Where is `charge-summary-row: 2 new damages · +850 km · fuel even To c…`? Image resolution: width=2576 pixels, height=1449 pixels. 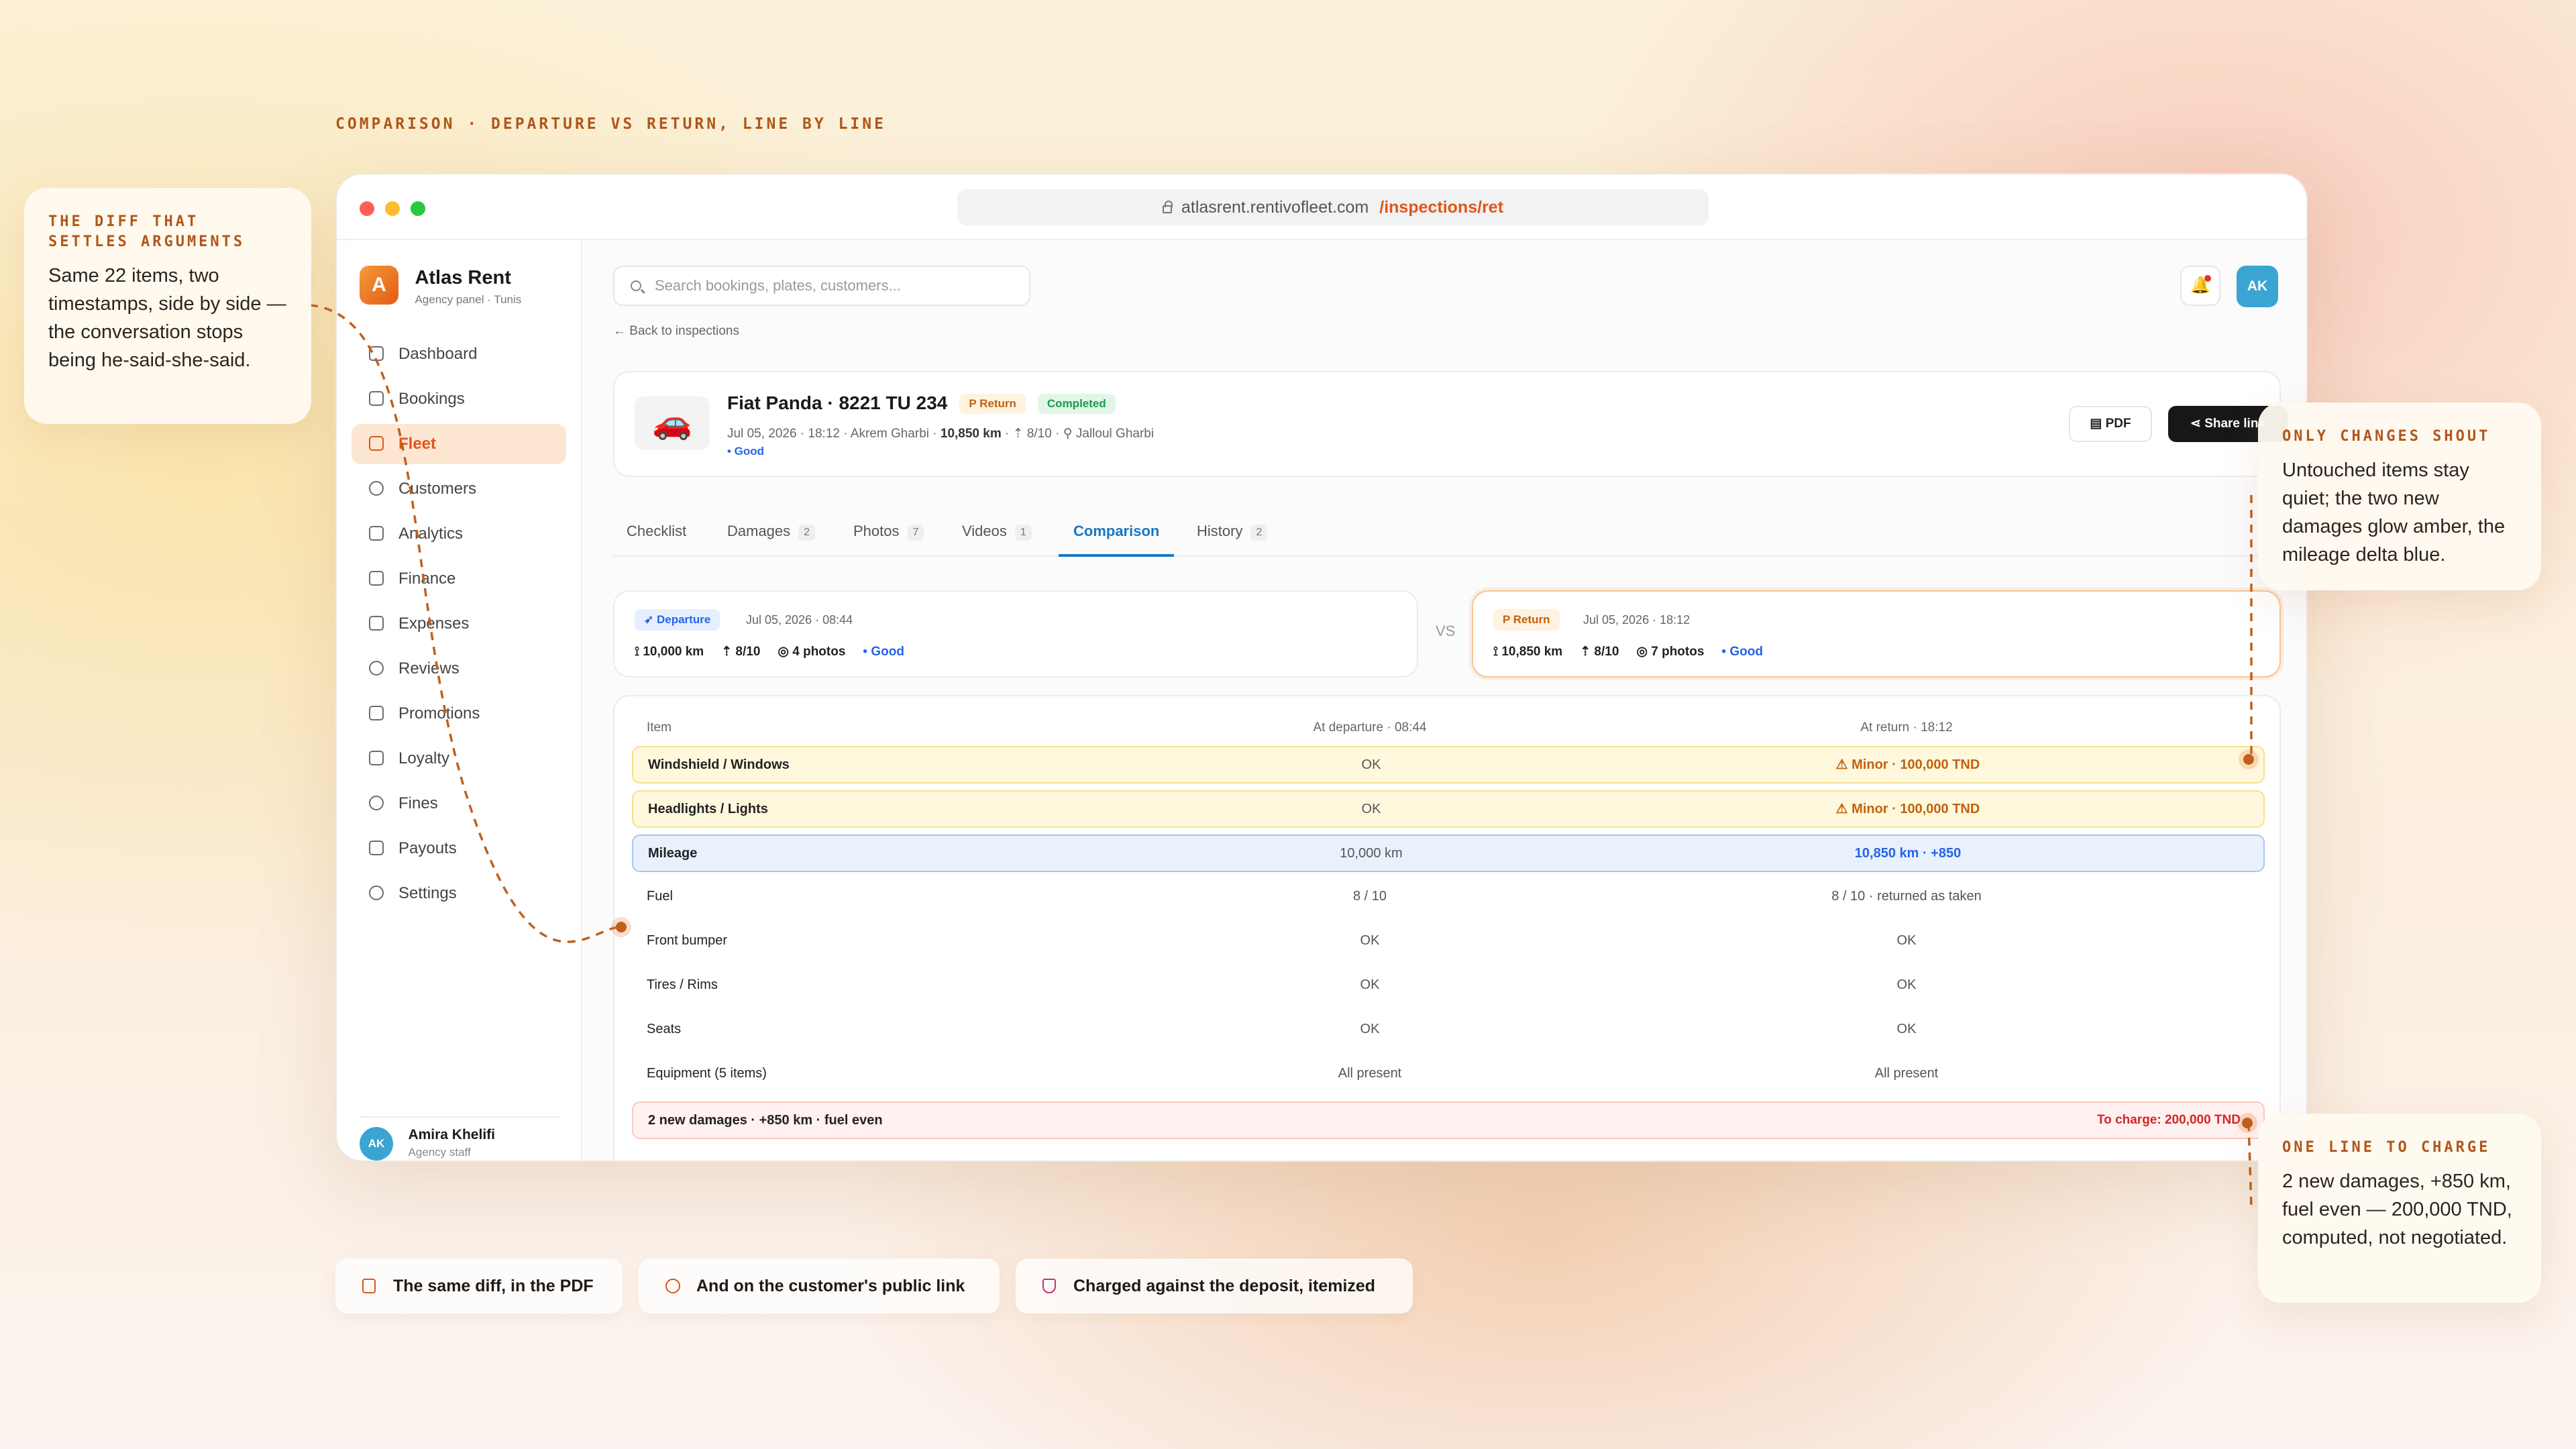
charge-summary-row: 2 new damages · +850 km · fuel even To c… is located at coordinates (1448, 1120).